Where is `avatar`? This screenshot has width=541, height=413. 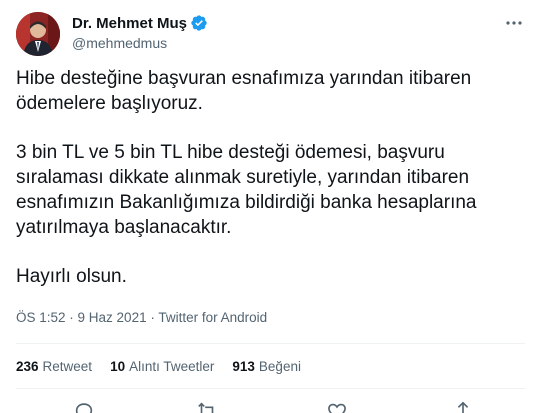 avatar is located at coordinates (38, 34).